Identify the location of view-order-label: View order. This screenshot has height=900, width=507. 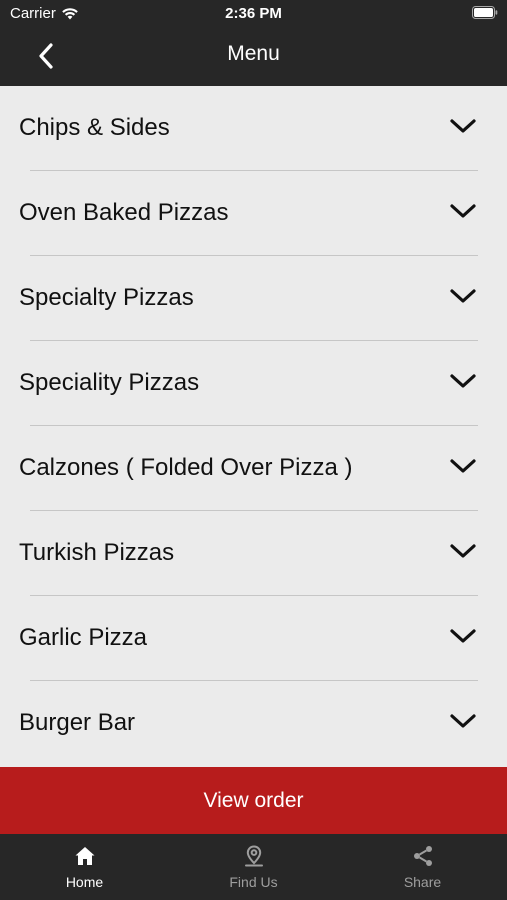
(253, 800).